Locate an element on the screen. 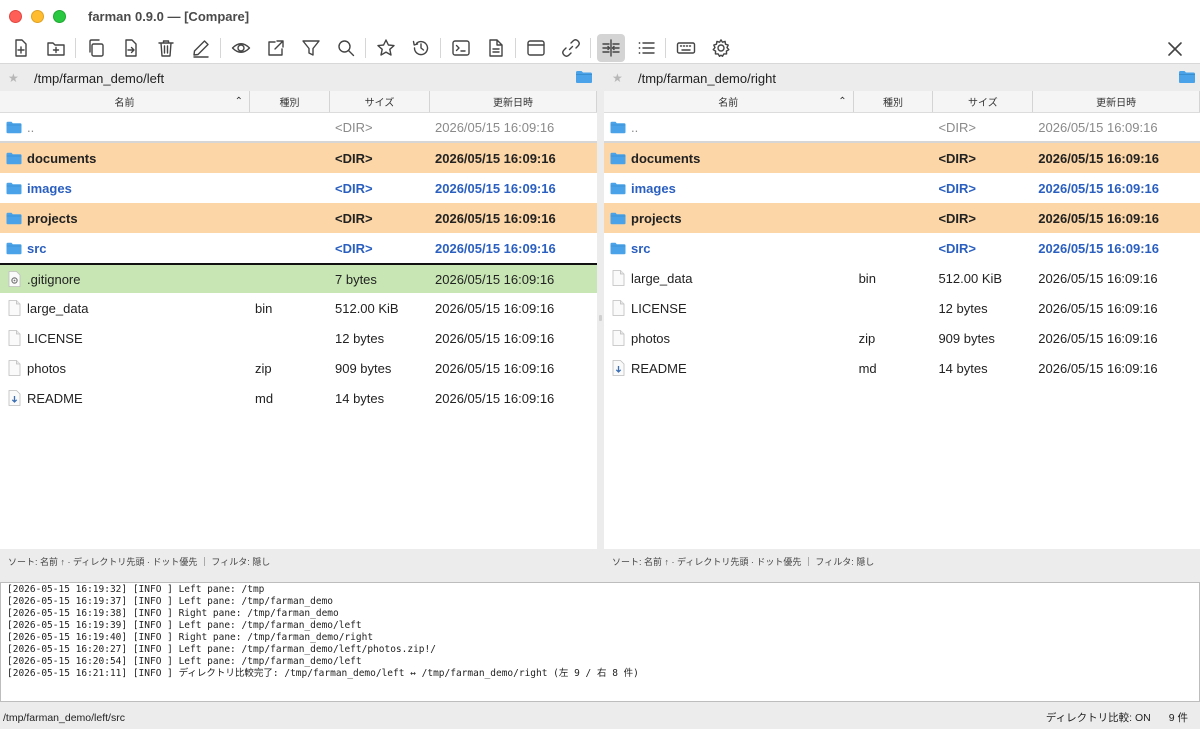 This screenshot has width=1200, height=729. copy-button is located at coordinates (96, 48).